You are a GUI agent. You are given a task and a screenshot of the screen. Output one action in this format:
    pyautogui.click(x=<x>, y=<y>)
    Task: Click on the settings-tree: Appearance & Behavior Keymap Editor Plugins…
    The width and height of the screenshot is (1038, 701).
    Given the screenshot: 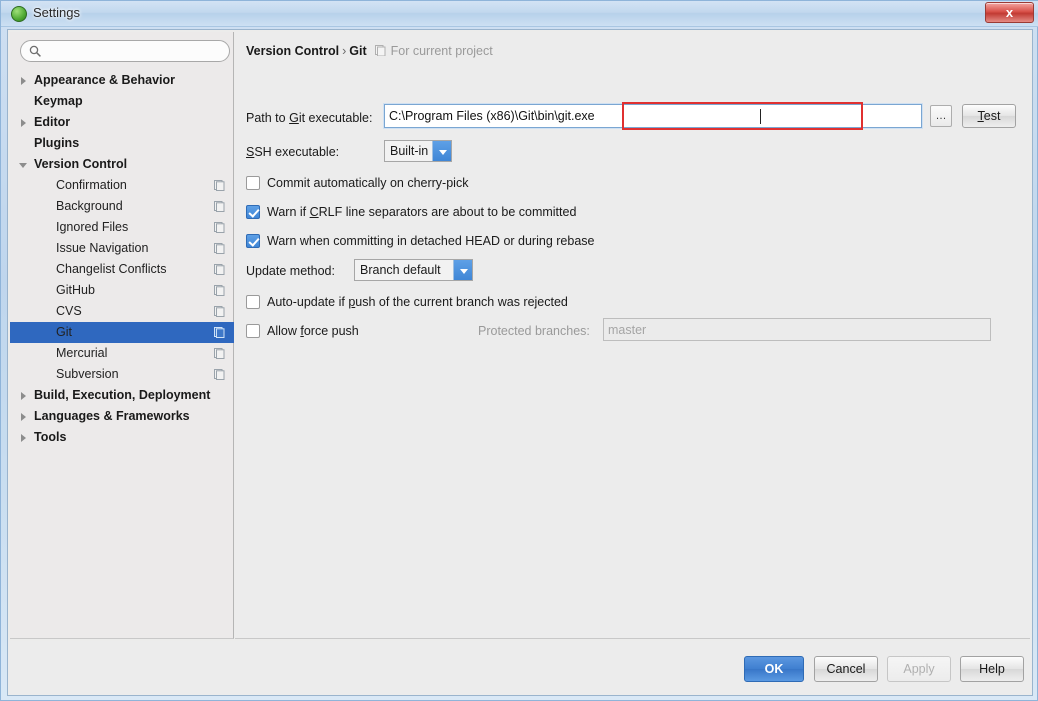 What is the action you would take?
    pyautogui.click(x=122, y=259)
    